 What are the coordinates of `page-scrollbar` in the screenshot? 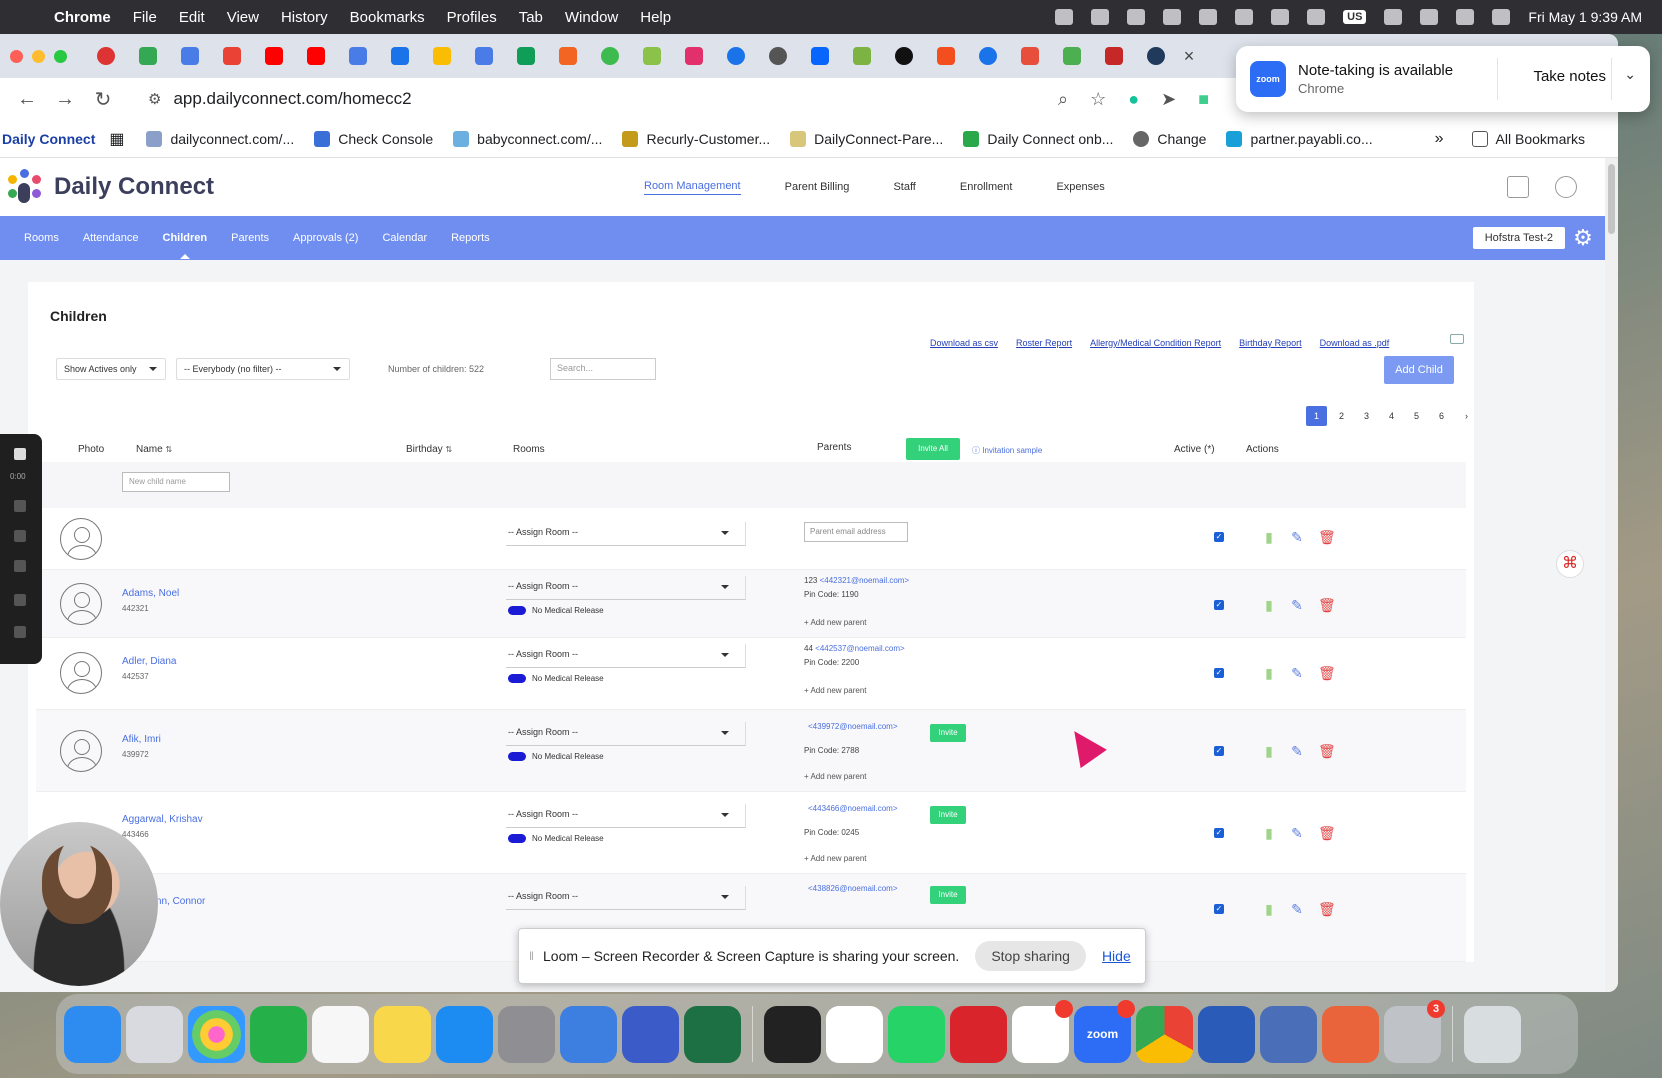 It's located at (1611, 575).